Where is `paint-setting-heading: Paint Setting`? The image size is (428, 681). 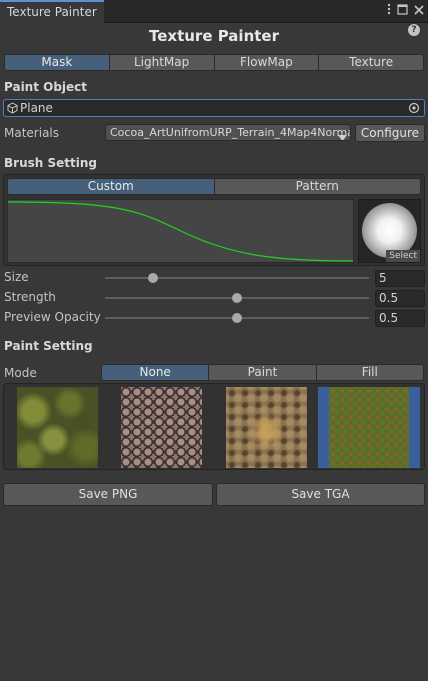
paint-setting-heading: Paint Setting is located at coordinates (48, 346).